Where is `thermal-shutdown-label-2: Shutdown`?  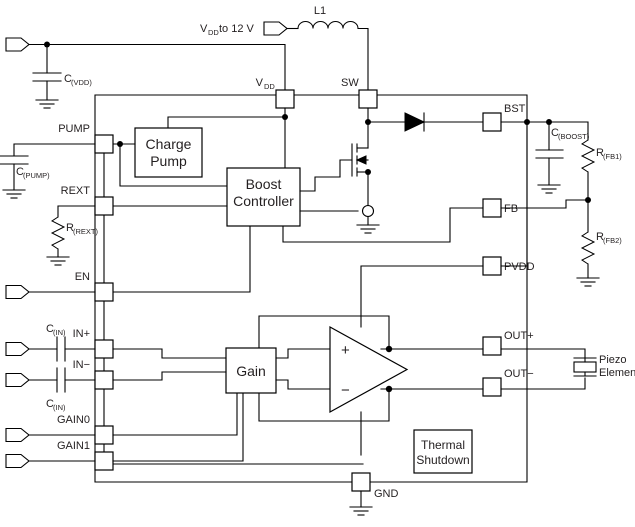
thermal-shutdown-label-2: Shutdown is located at coordinates (442, 460).